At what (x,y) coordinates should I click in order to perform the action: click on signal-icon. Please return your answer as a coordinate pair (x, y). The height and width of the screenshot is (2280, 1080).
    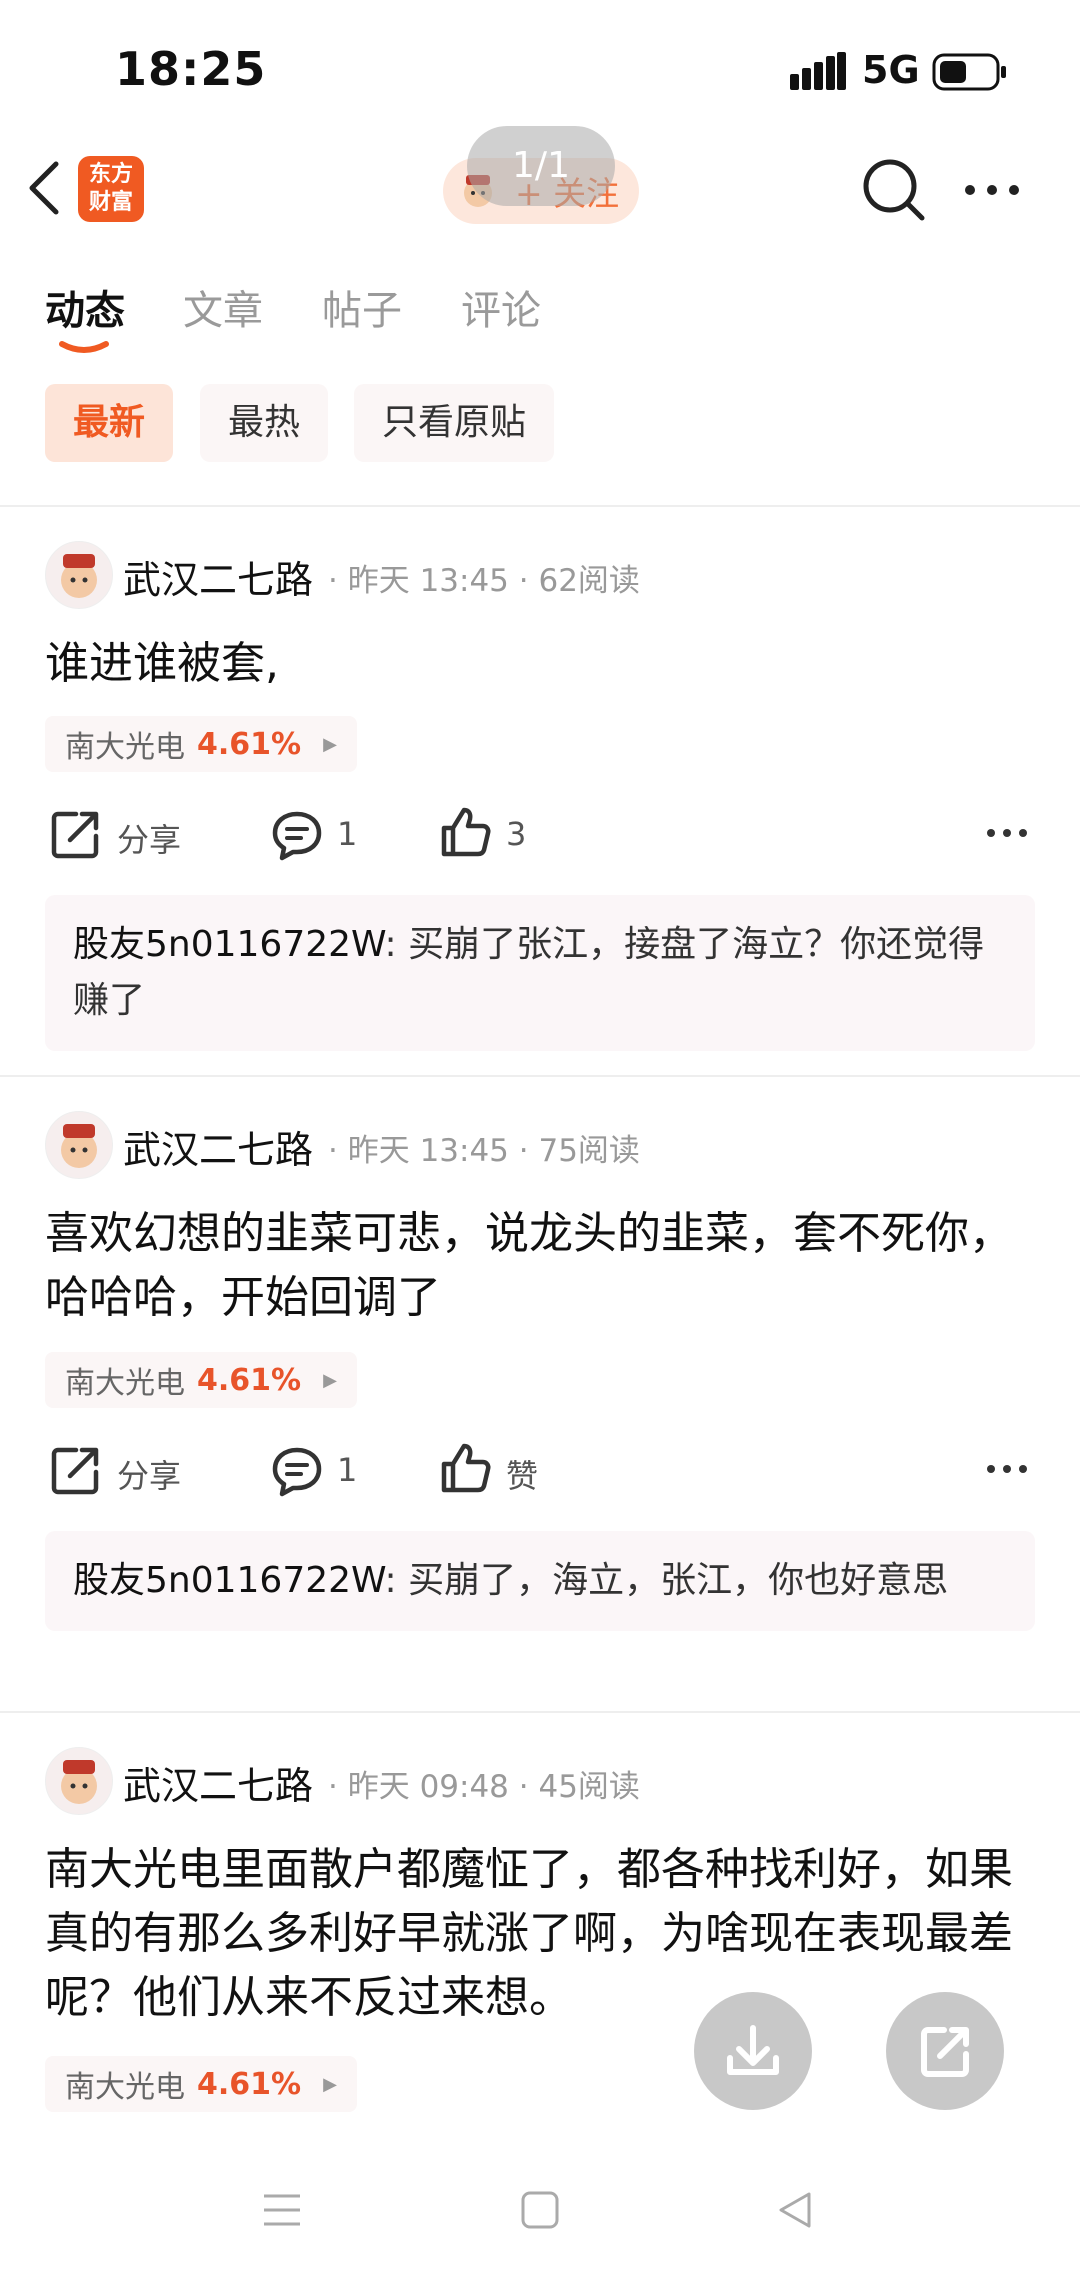
    Looking at the image, I should click on (818, 71).